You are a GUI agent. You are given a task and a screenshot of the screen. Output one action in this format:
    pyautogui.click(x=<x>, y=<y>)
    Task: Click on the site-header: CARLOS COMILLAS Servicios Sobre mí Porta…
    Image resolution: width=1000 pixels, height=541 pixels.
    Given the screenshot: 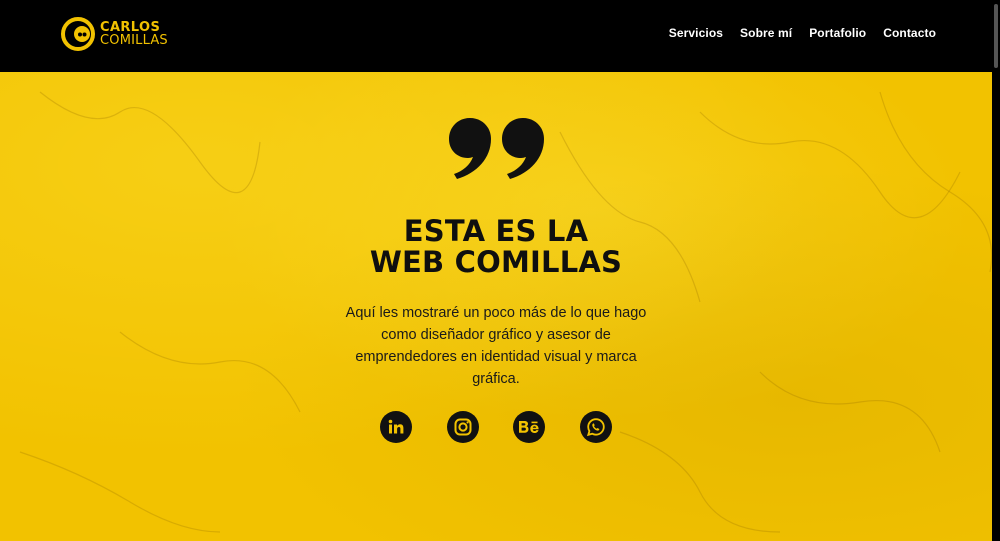 What is the action you would take?
    pyautogui.click(x=500, y=36)
    